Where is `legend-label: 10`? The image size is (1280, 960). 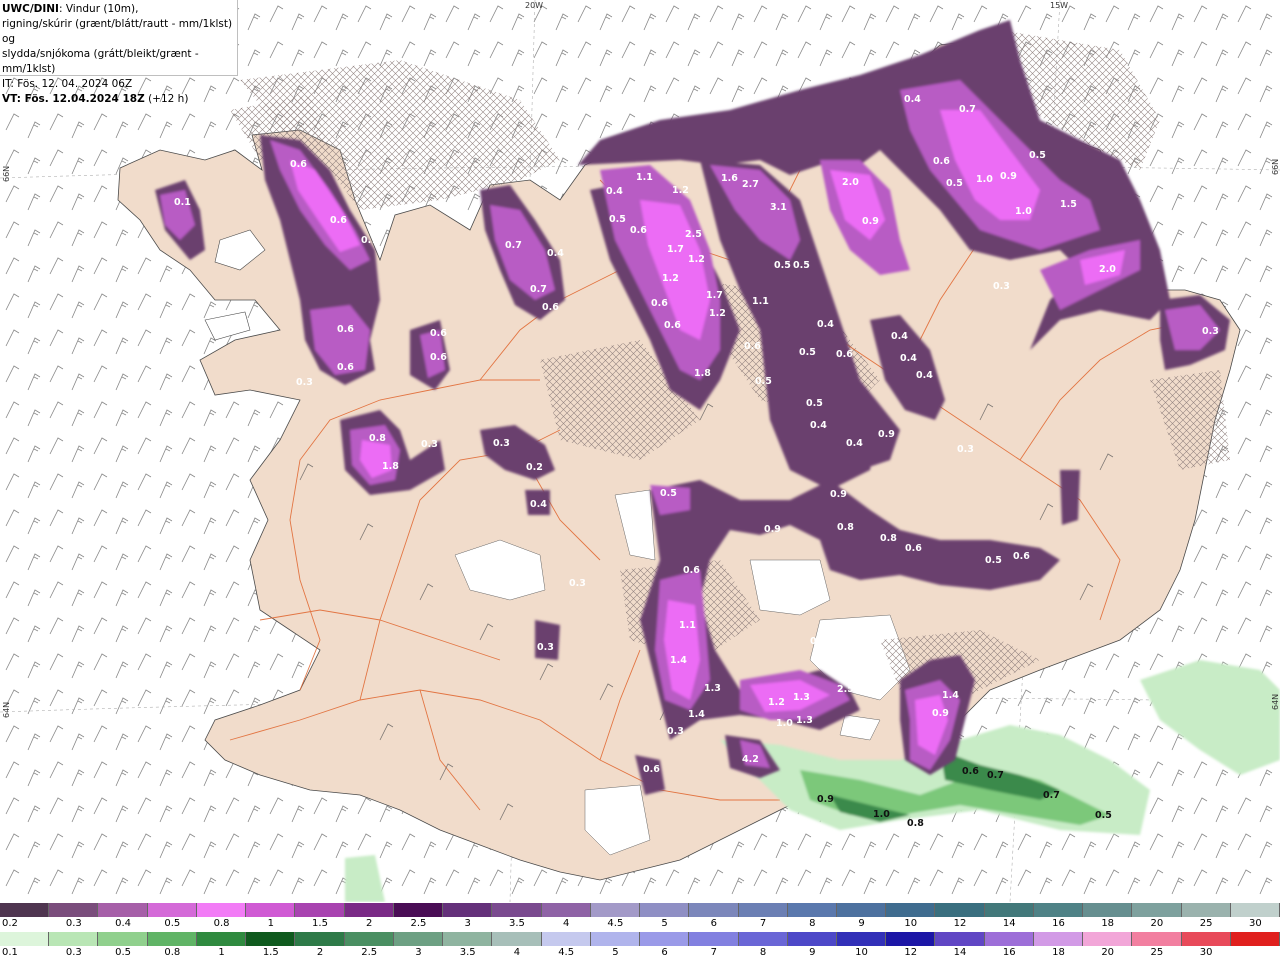 legend-label: 10 is located at coordinates (861, 952).